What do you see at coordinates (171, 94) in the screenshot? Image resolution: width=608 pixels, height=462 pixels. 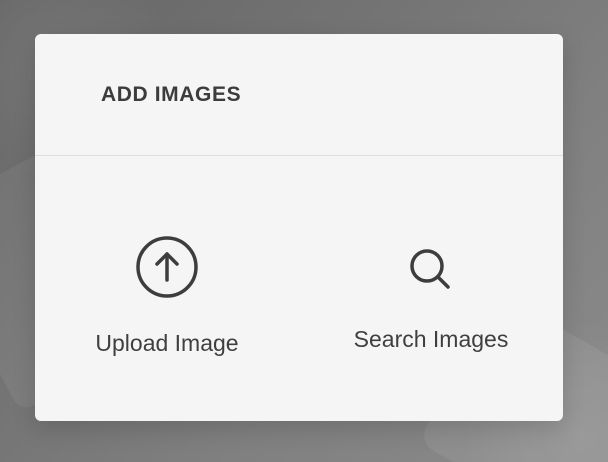 I see `dialog-title: ADD IMAGES` at bounding box center [171, 94].